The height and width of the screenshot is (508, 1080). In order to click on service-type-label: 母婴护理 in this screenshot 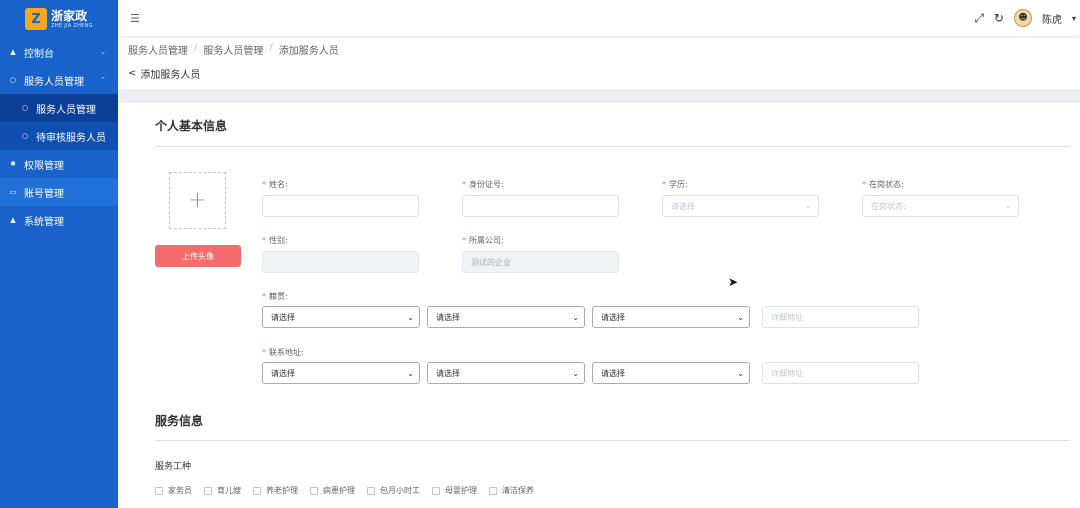, I will do `click(461, 490)`.